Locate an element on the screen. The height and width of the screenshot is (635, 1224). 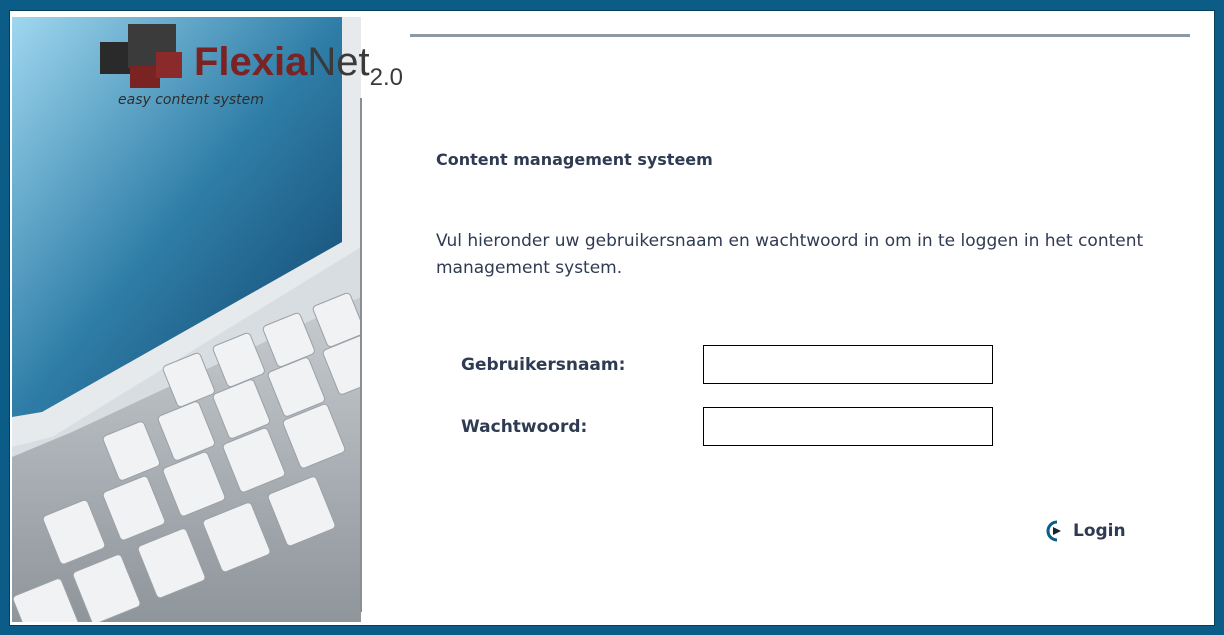
vertical-divider is located at coordinates (361, 355).